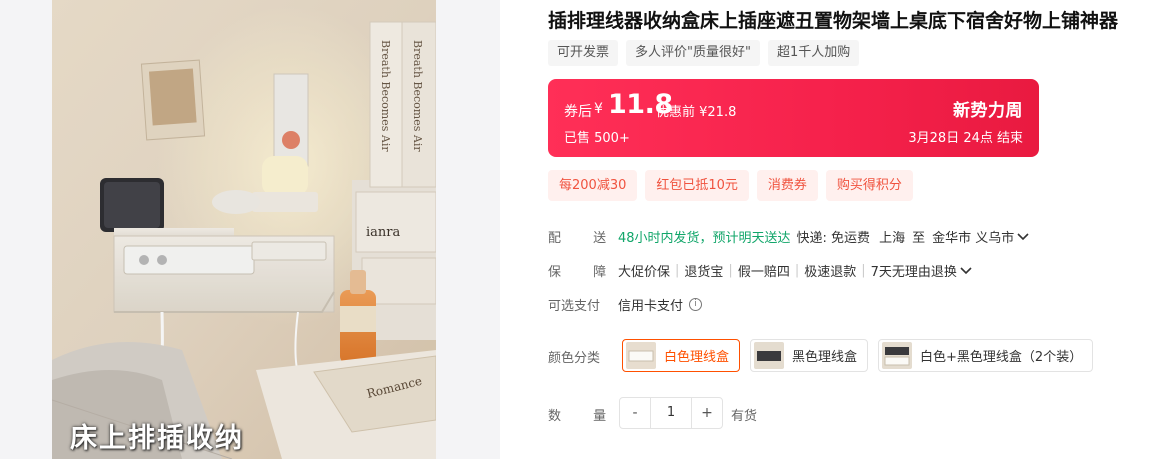 This screenshot has width=1164, height=459. Describe the element at coordinates (574, 358) in the screenshot. I see `color-label: 颜色分类` at that location.